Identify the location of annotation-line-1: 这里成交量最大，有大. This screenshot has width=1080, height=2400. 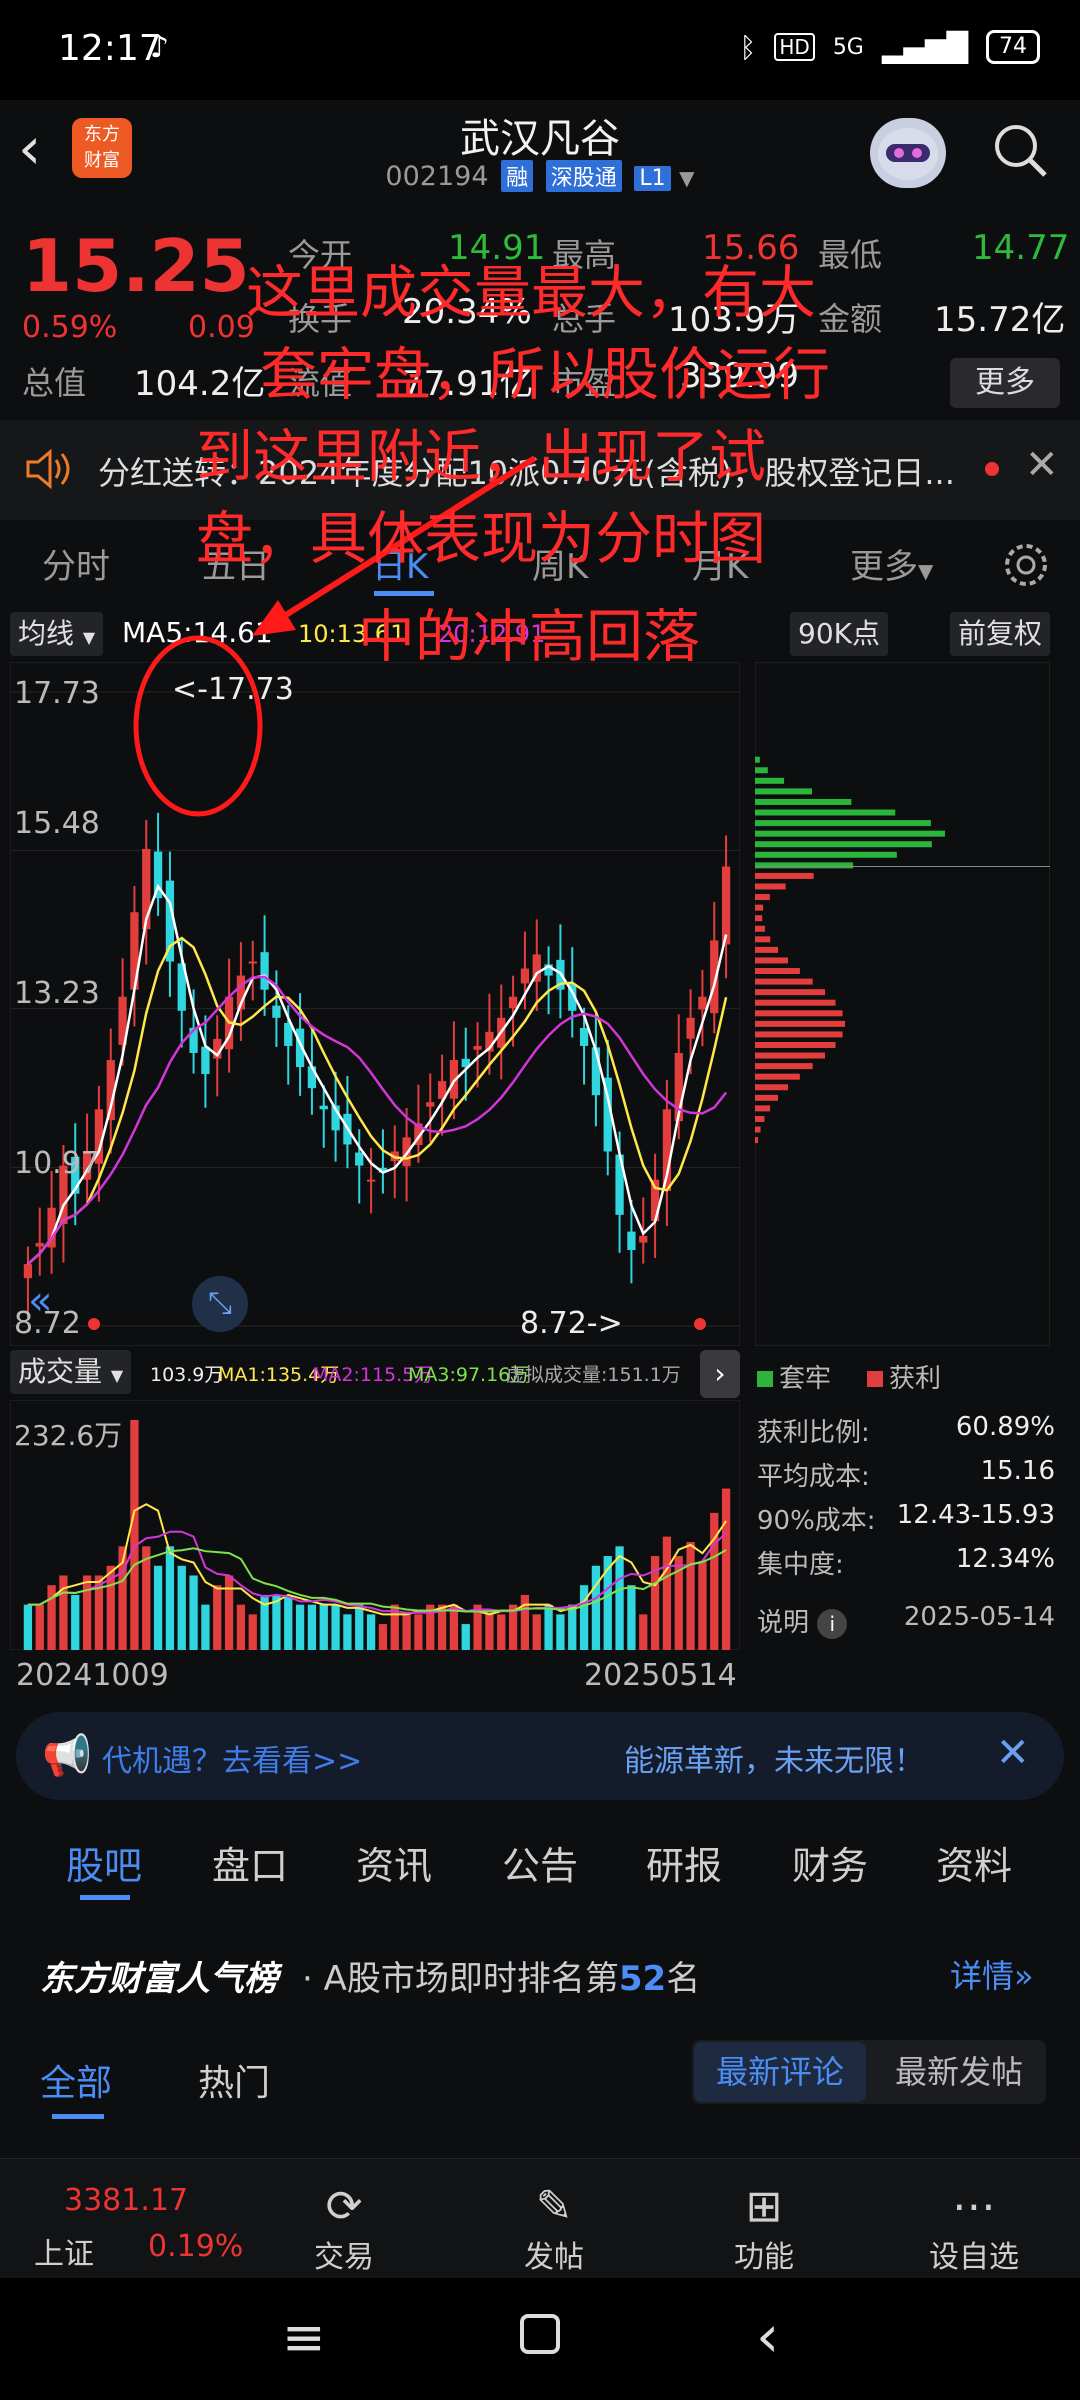
(531, 293).